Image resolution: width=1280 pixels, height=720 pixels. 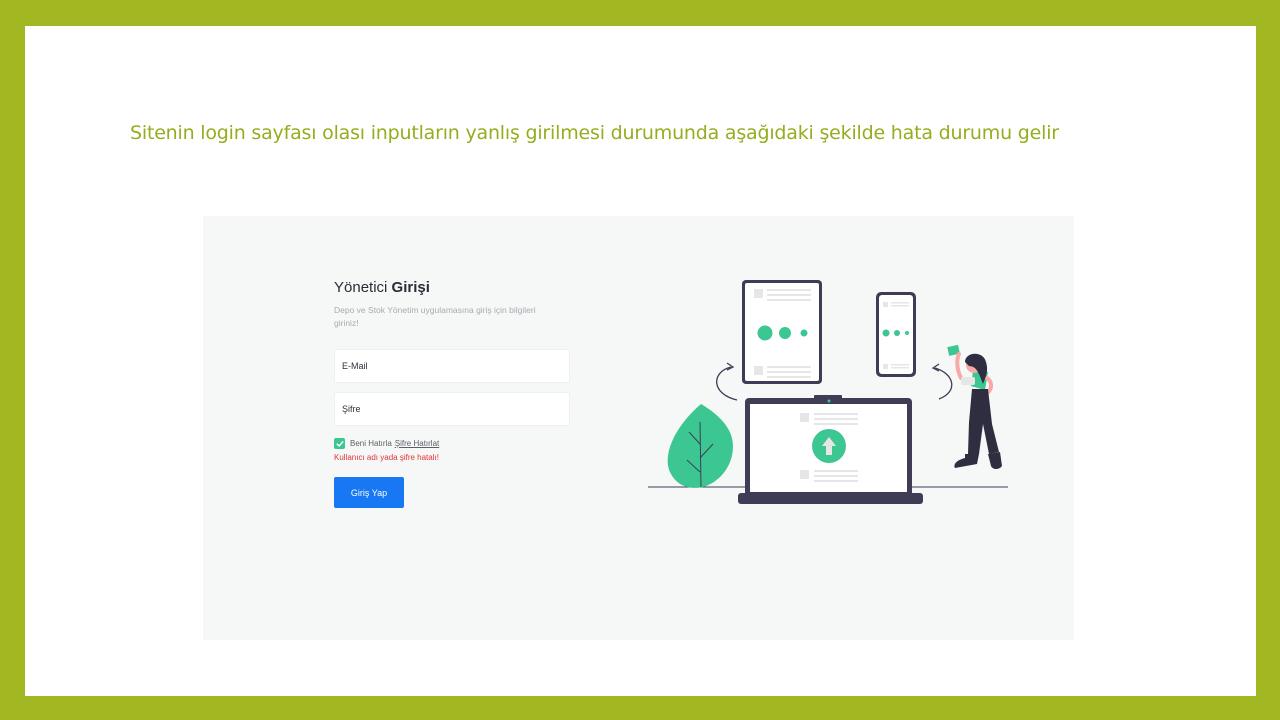 I want to click on login-title: Yönetici Girişi, so click(x=452, y=287).